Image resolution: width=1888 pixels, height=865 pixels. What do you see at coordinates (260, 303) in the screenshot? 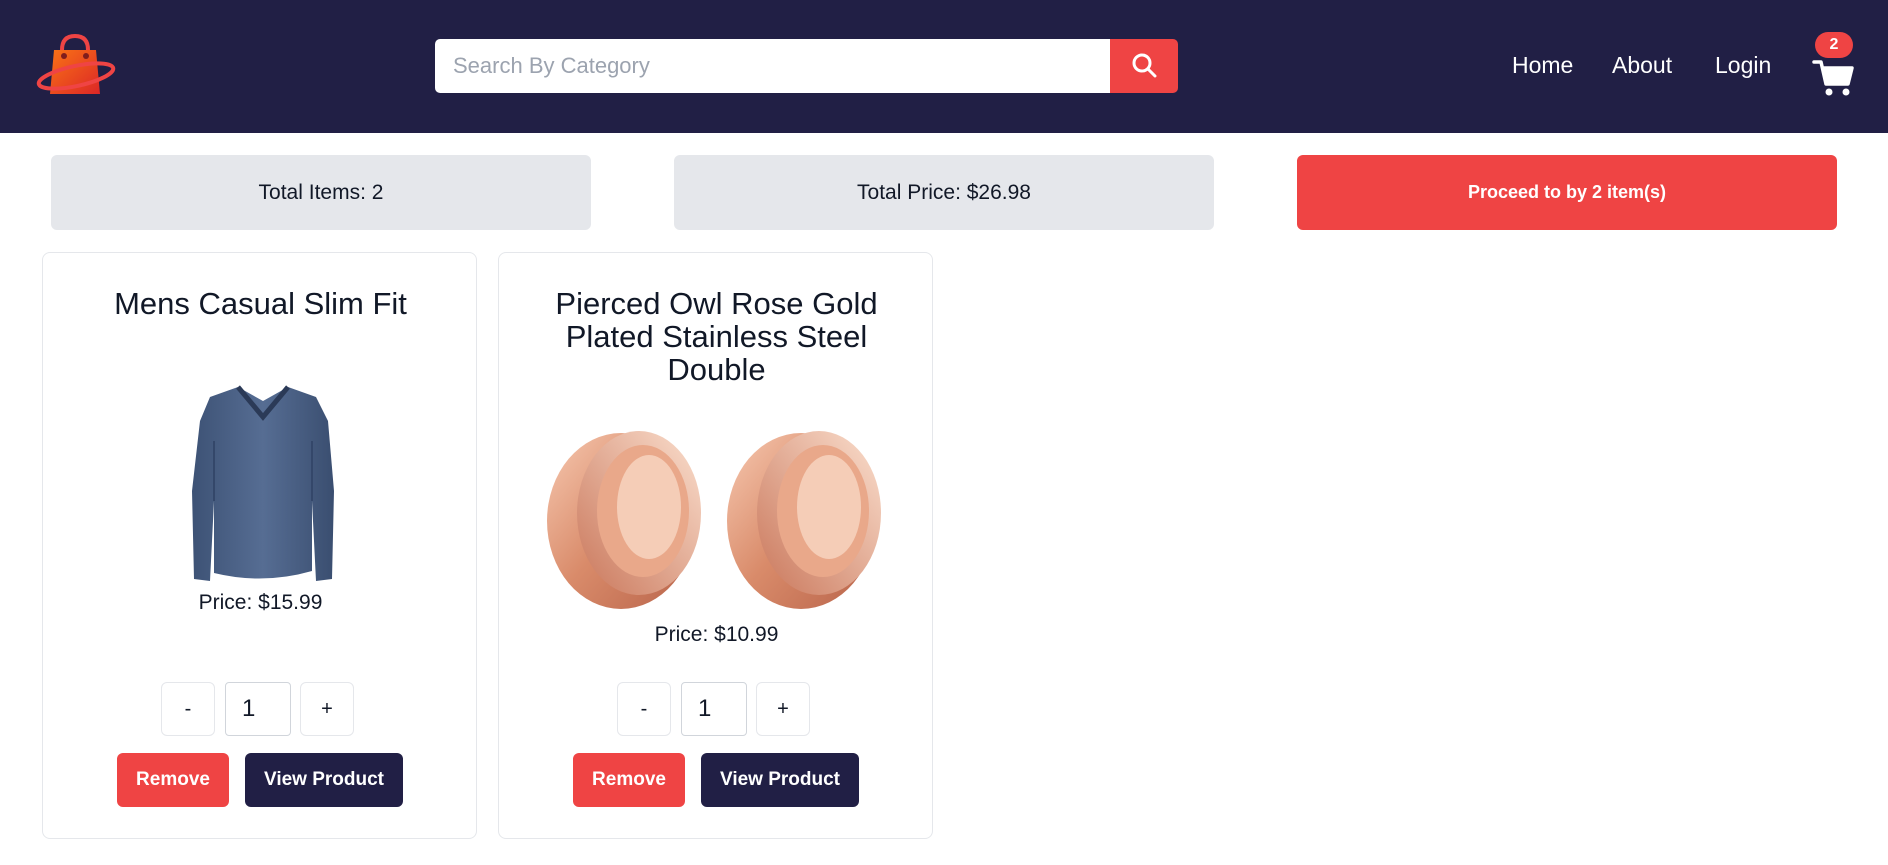
I see `product-title: Mens Casual Slim Fit` at bounding box center [260, 303].